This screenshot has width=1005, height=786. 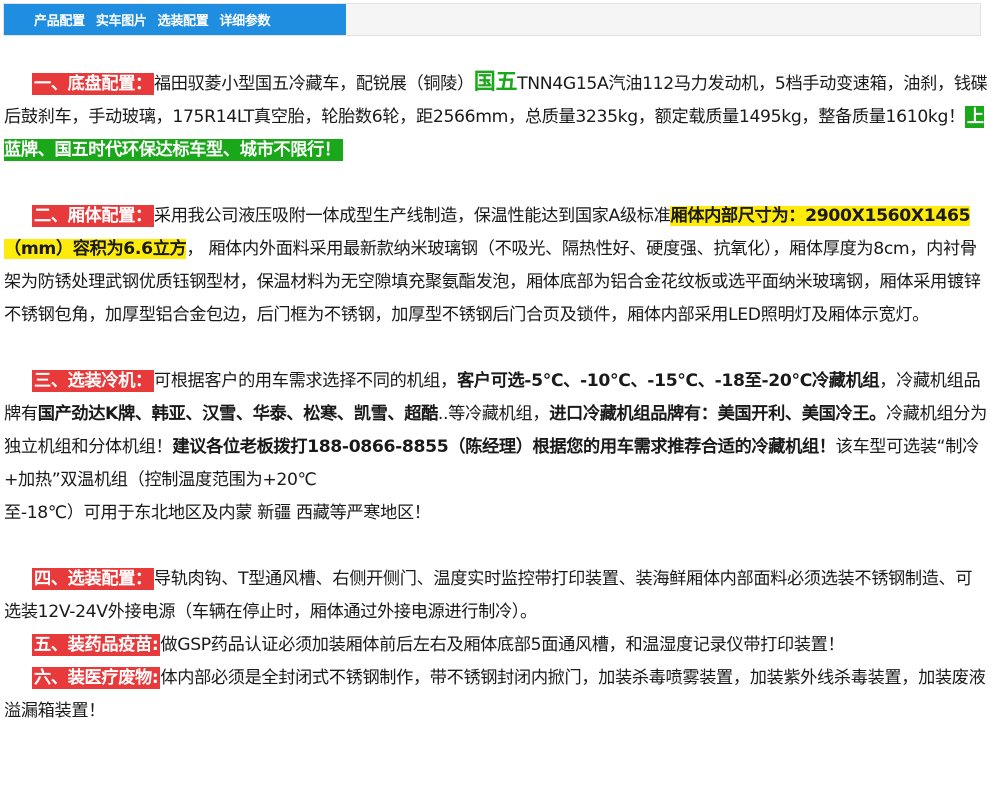 I want to click on section-text: 福田驭菱小型国五冷藏车，配锐展（铜陵）, so click(x=313, y=84).